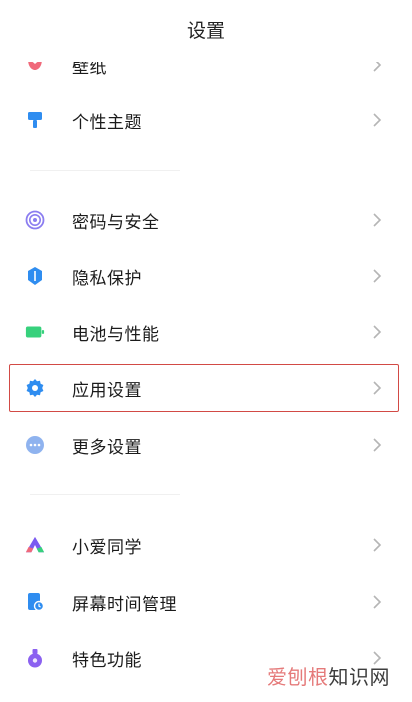  Describe the element at coordinates (107, 278) in the screenshot. I see `settings-item-label: 隐私保护` at that location.